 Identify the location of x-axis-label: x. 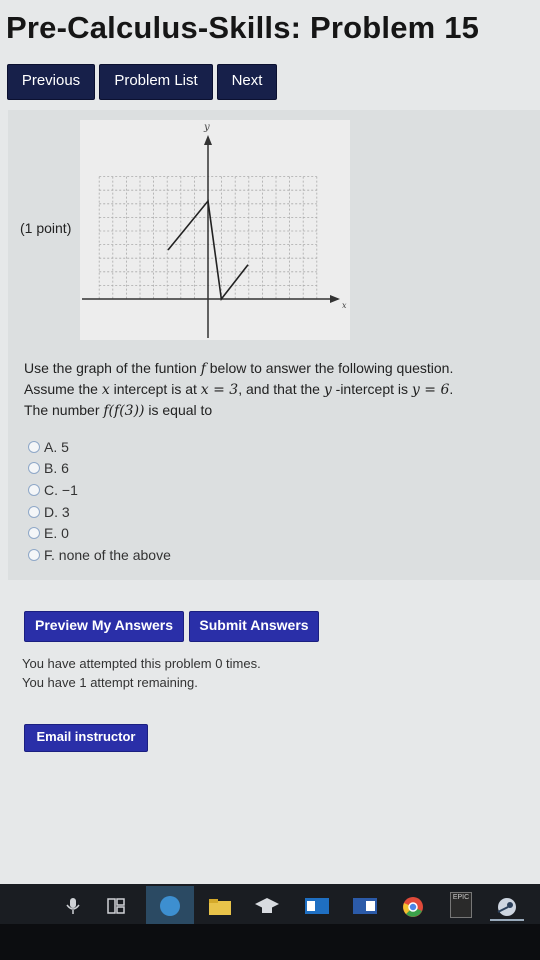
(344, 305).